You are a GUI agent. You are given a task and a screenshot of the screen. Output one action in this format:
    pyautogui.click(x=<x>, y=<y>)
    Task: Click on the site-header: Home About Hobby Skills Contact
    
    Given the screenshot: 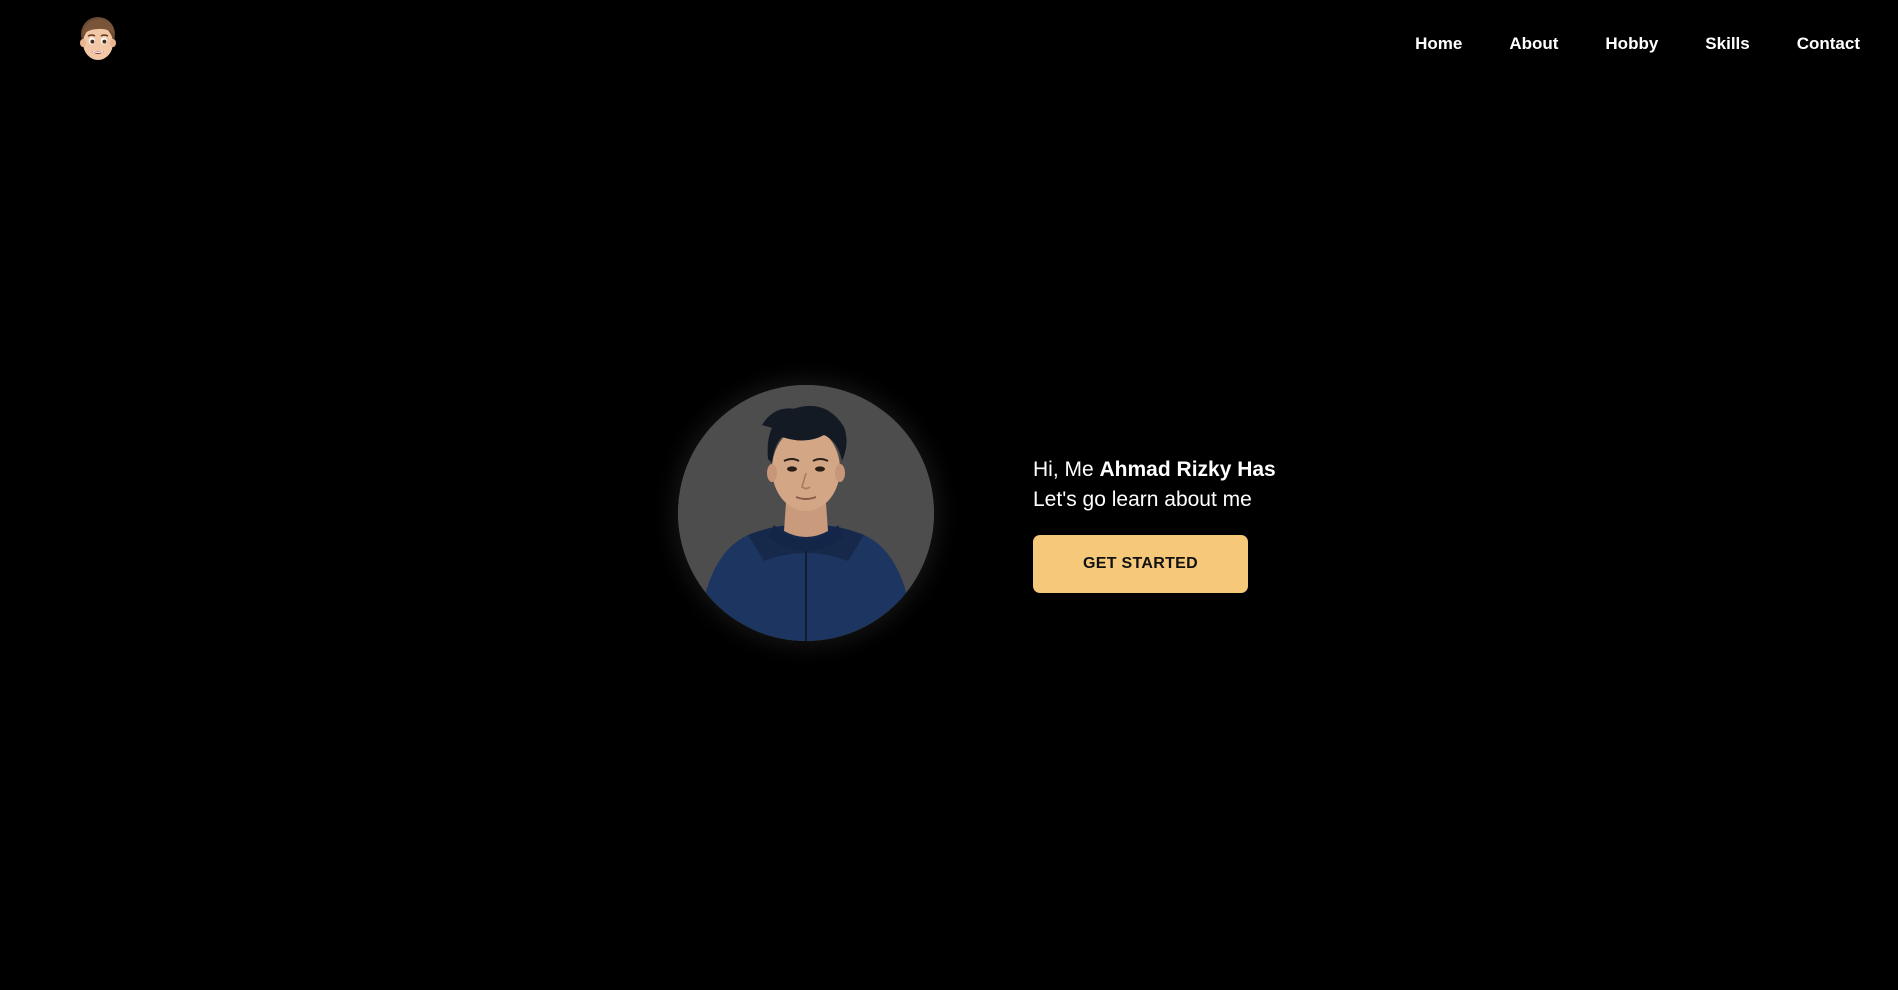 What is the action you would take?
    pyautogui.click(x=949, y=44)
    